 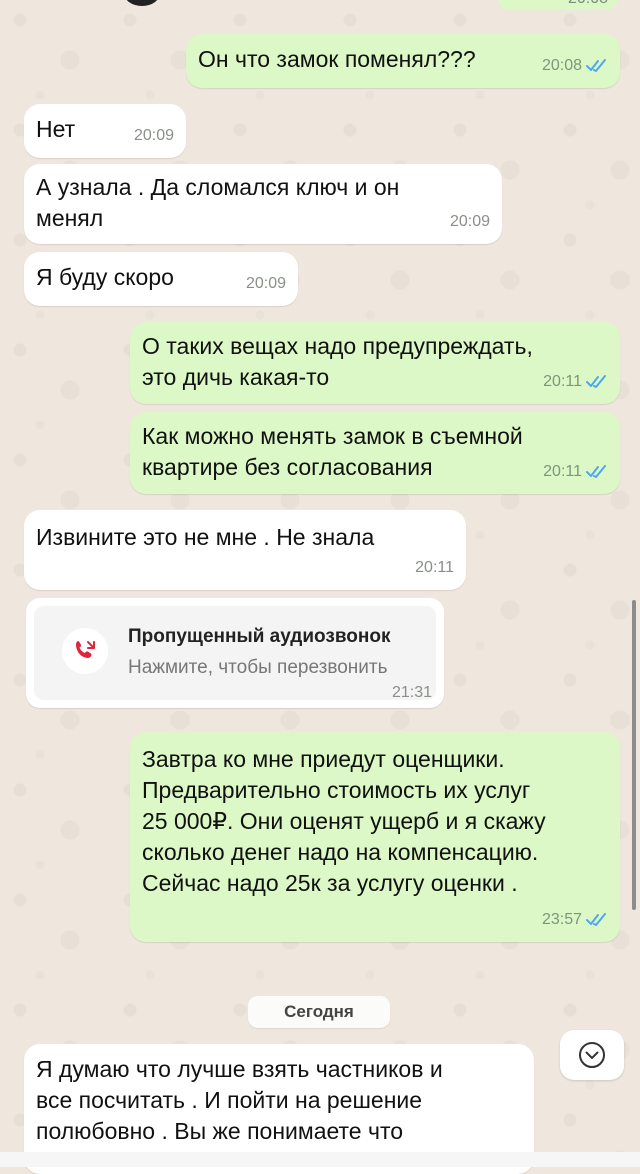 What do you see at coordinates (558, 5) in the screenshot?
I see `message-bubble-previous: 20:08` at bounding box center [558, 5].